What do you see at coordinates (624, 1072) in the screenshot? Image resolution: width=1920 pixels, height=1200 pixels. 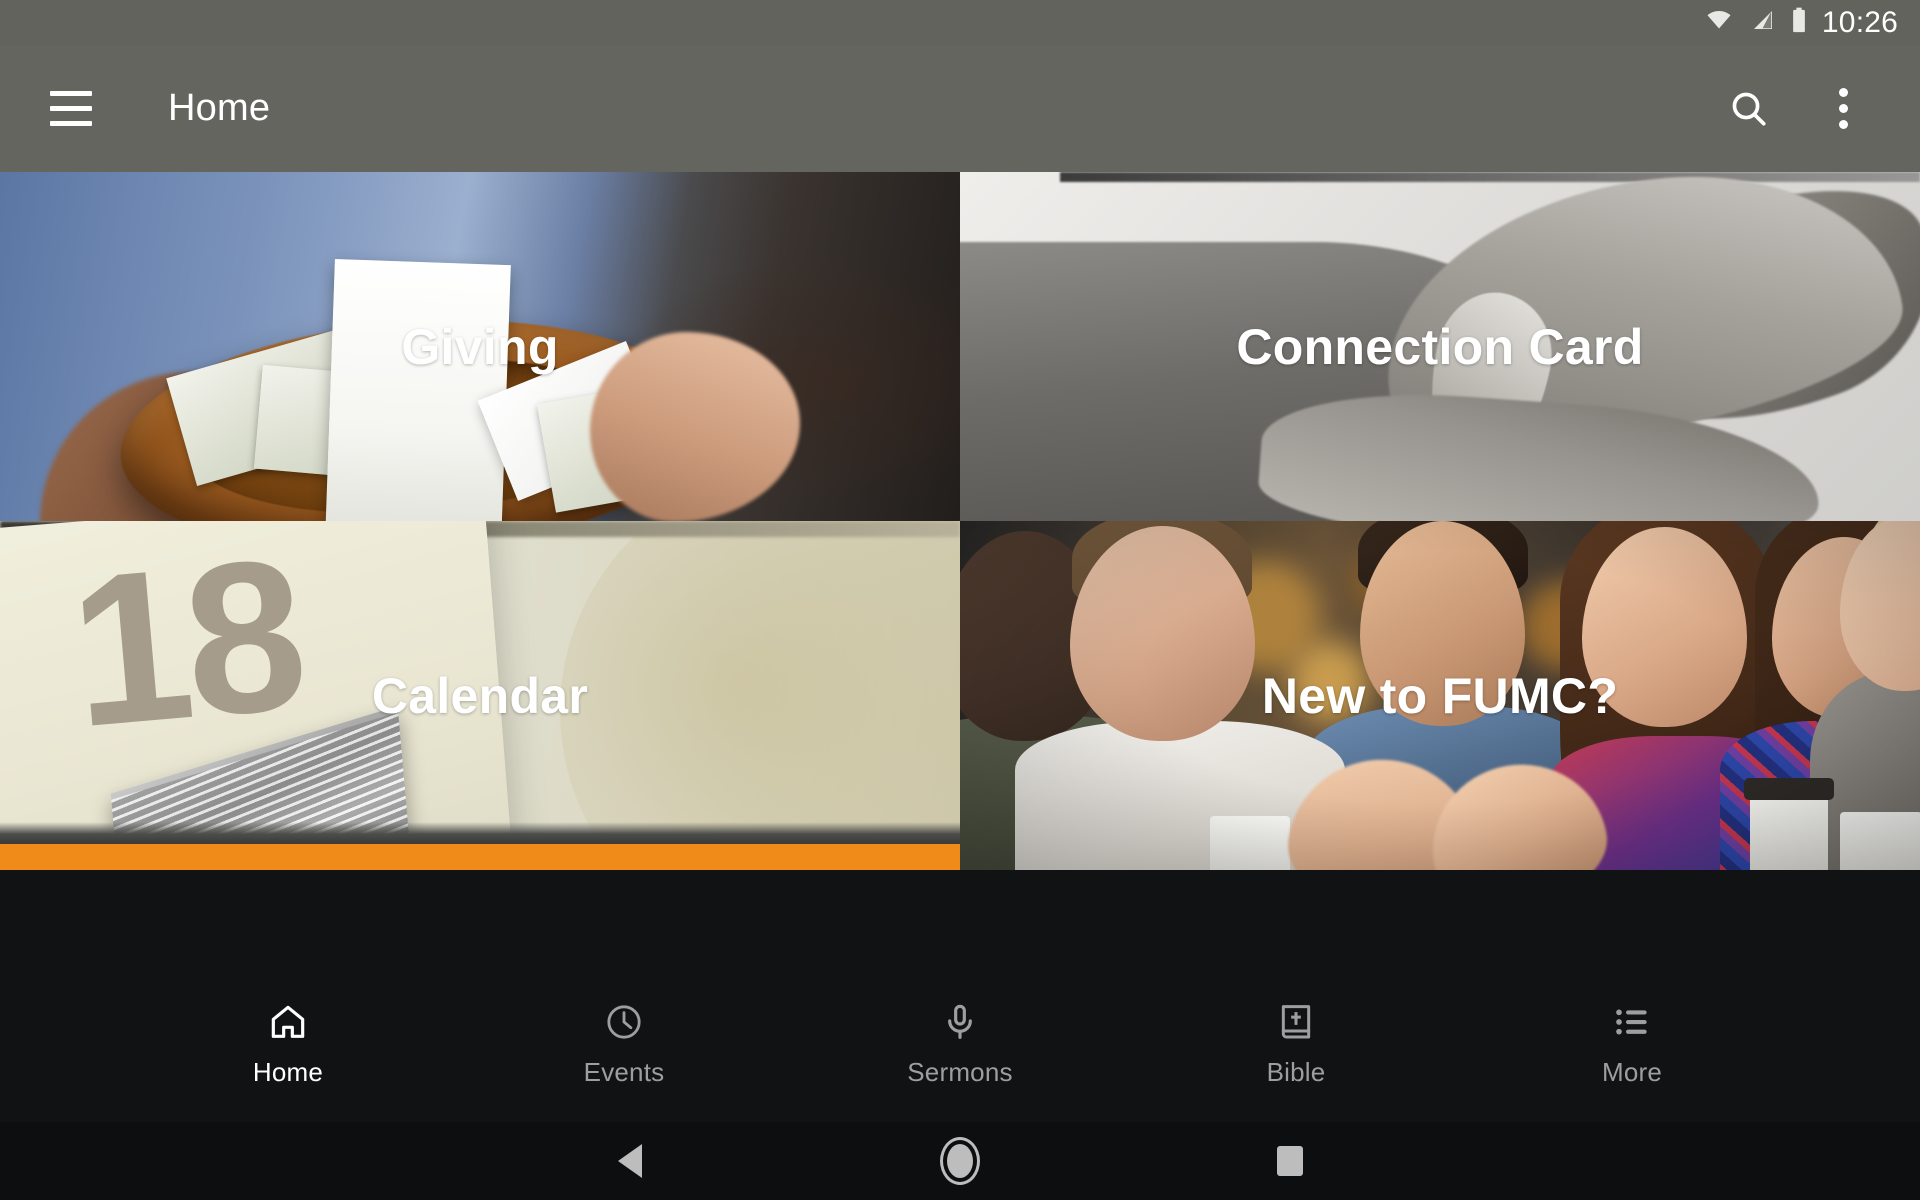 I see `nav-label-events: Events` at bounding box center [624, 1072].